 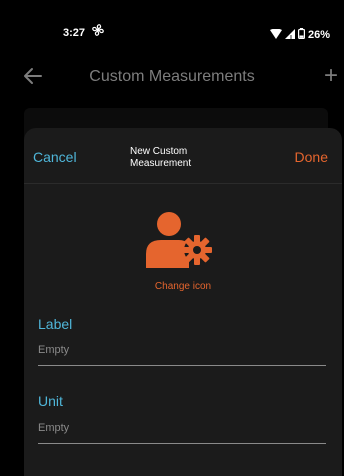 I want to click on unit-field-label: Unit, so click(x=50, y=401).